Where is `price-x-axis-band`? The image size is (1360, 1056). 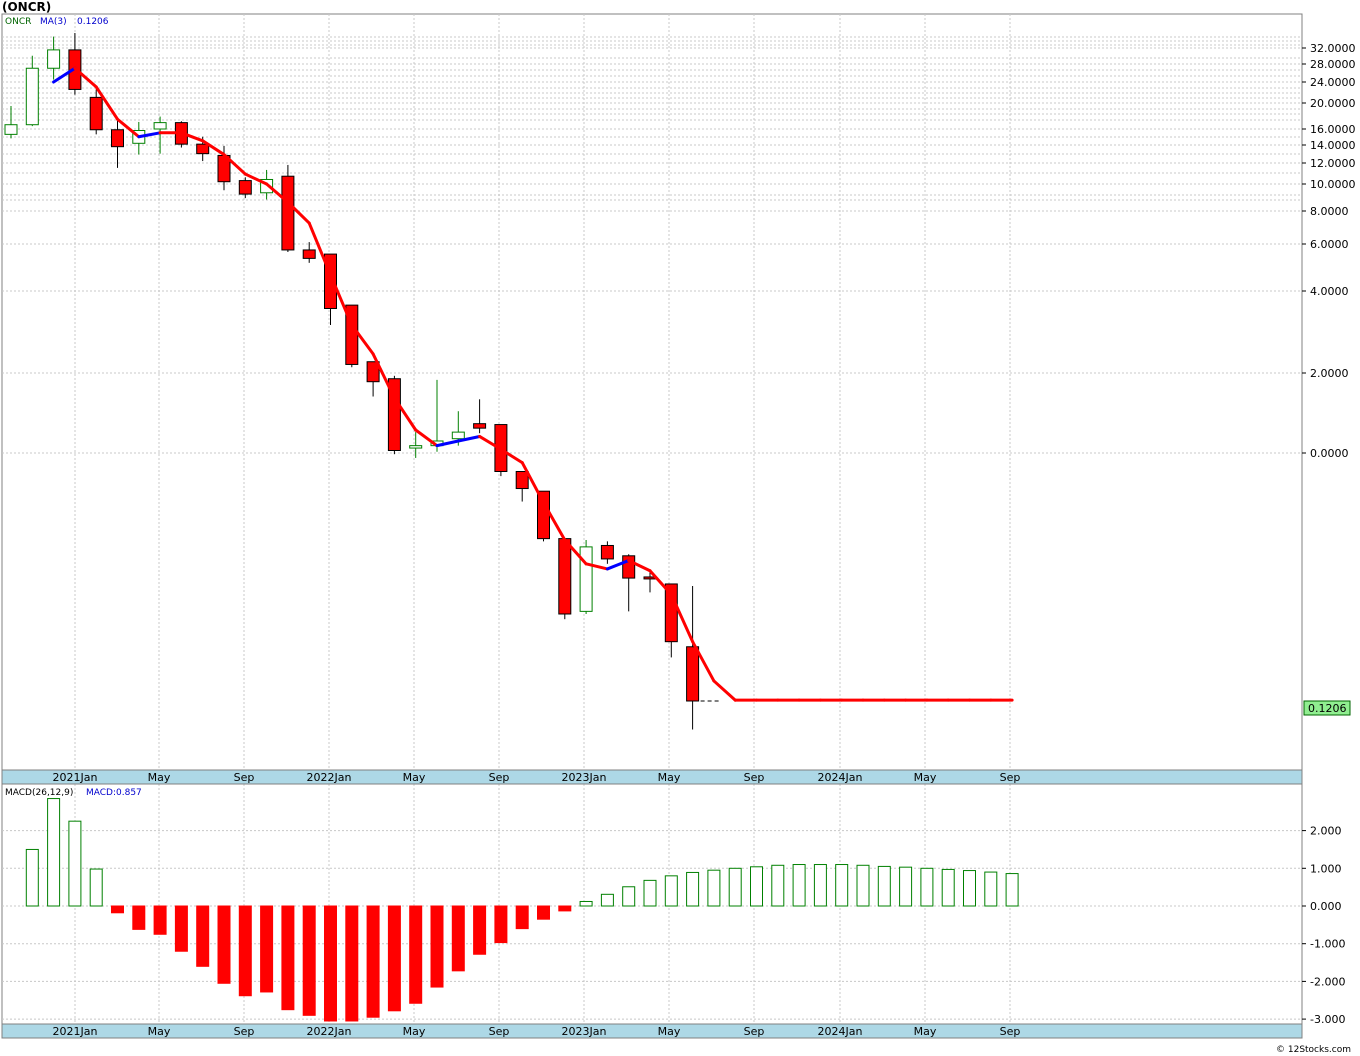 price-x-axis-band is located at coordinates (652, 777).